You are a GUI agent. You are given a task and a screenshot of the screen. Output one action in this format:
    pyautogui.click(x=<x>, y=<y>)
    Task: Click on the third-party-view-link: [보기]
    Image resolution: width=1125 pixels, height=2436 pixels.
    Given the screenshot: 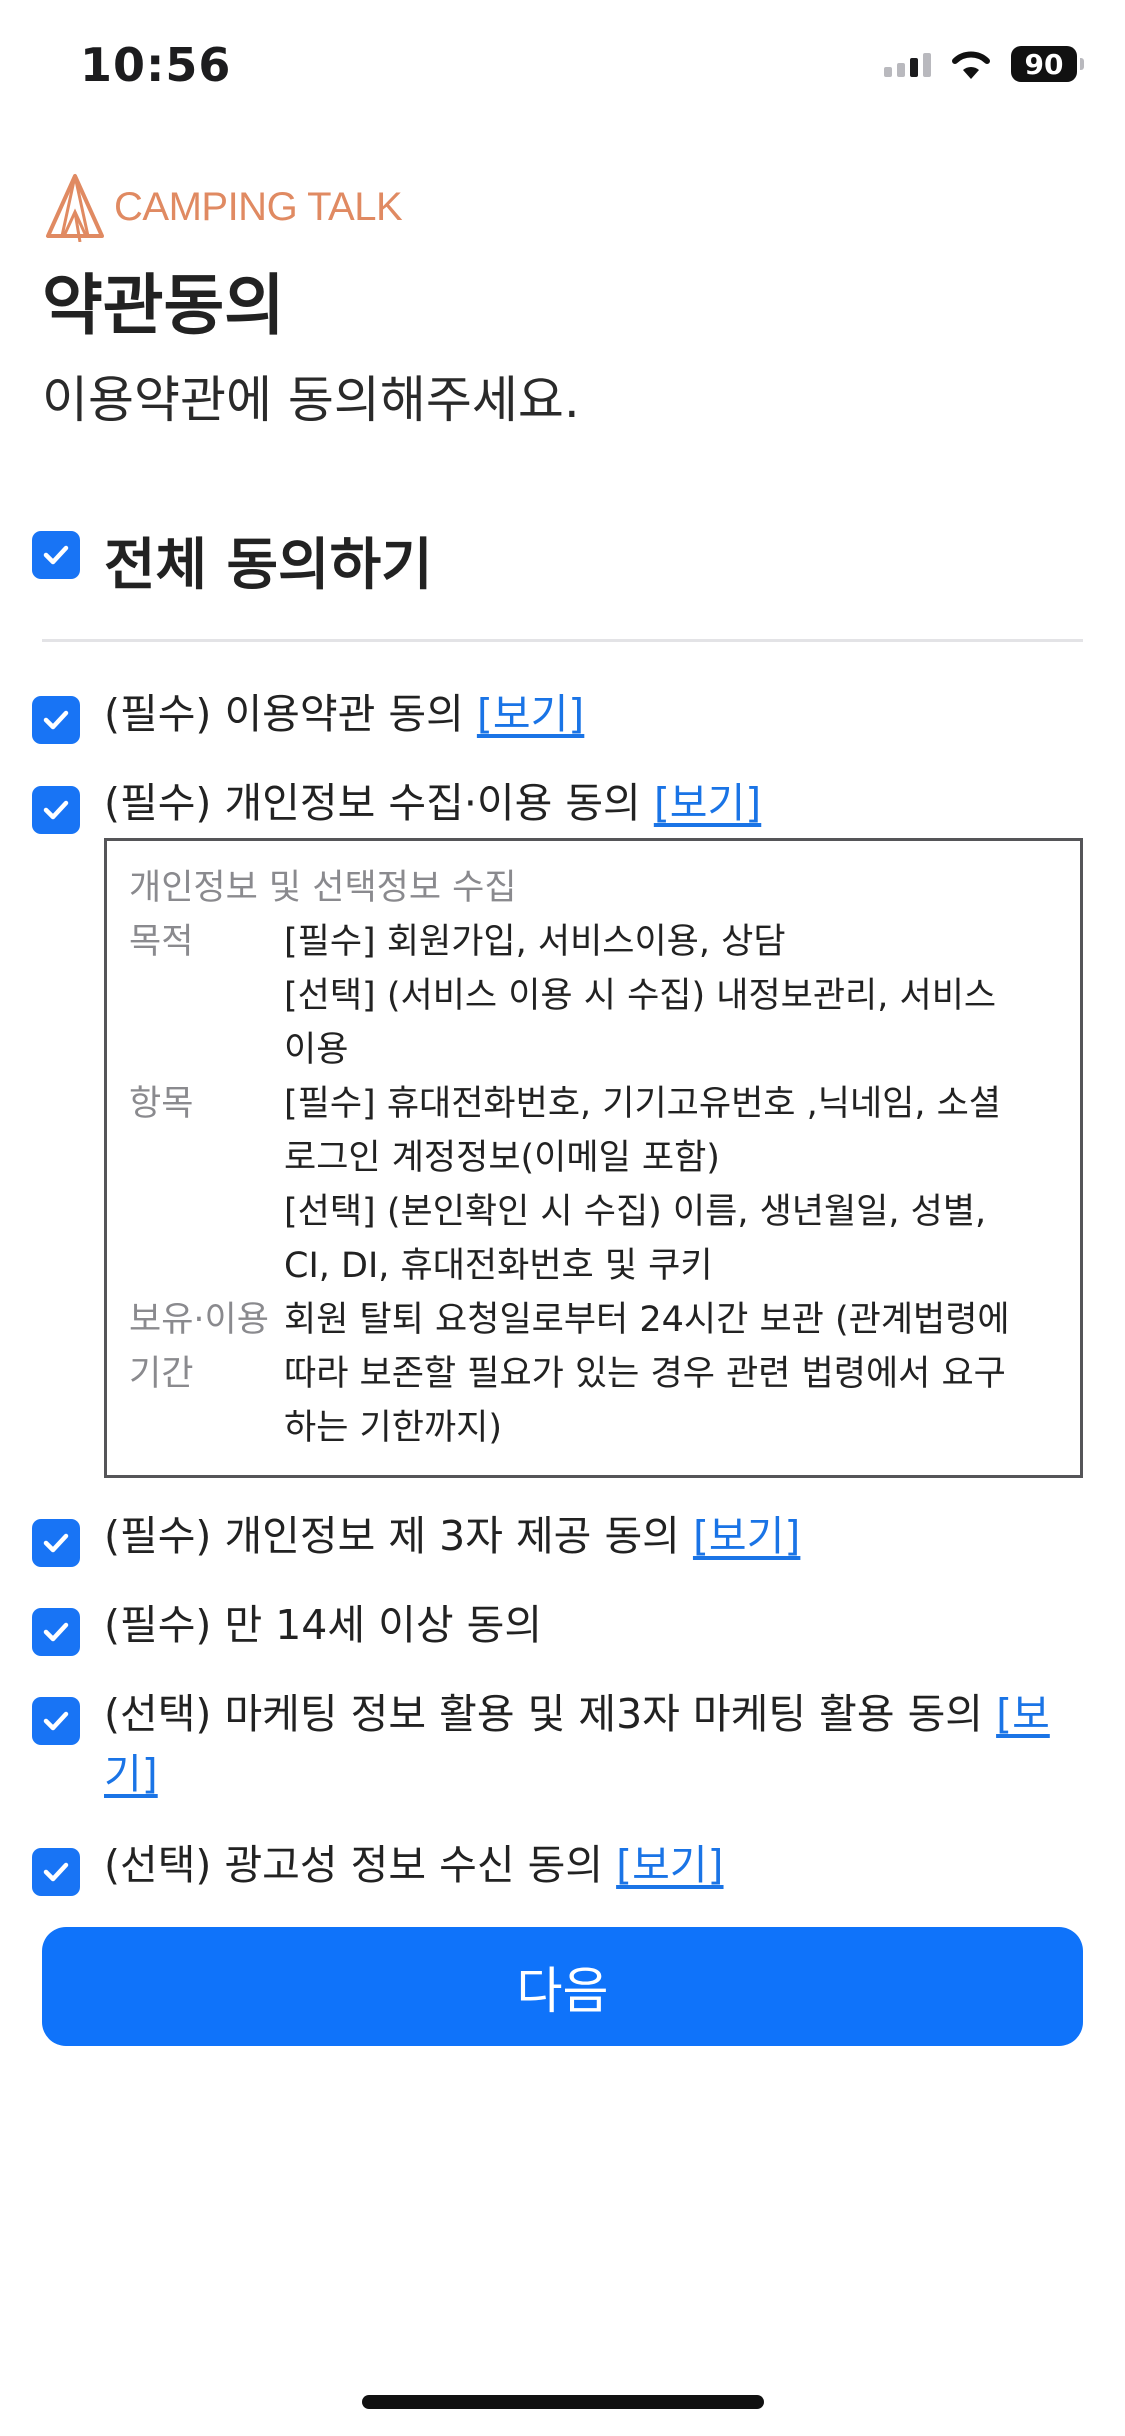 What is the action you would take?
    pyautogui.click(x=746, y=1536)
    